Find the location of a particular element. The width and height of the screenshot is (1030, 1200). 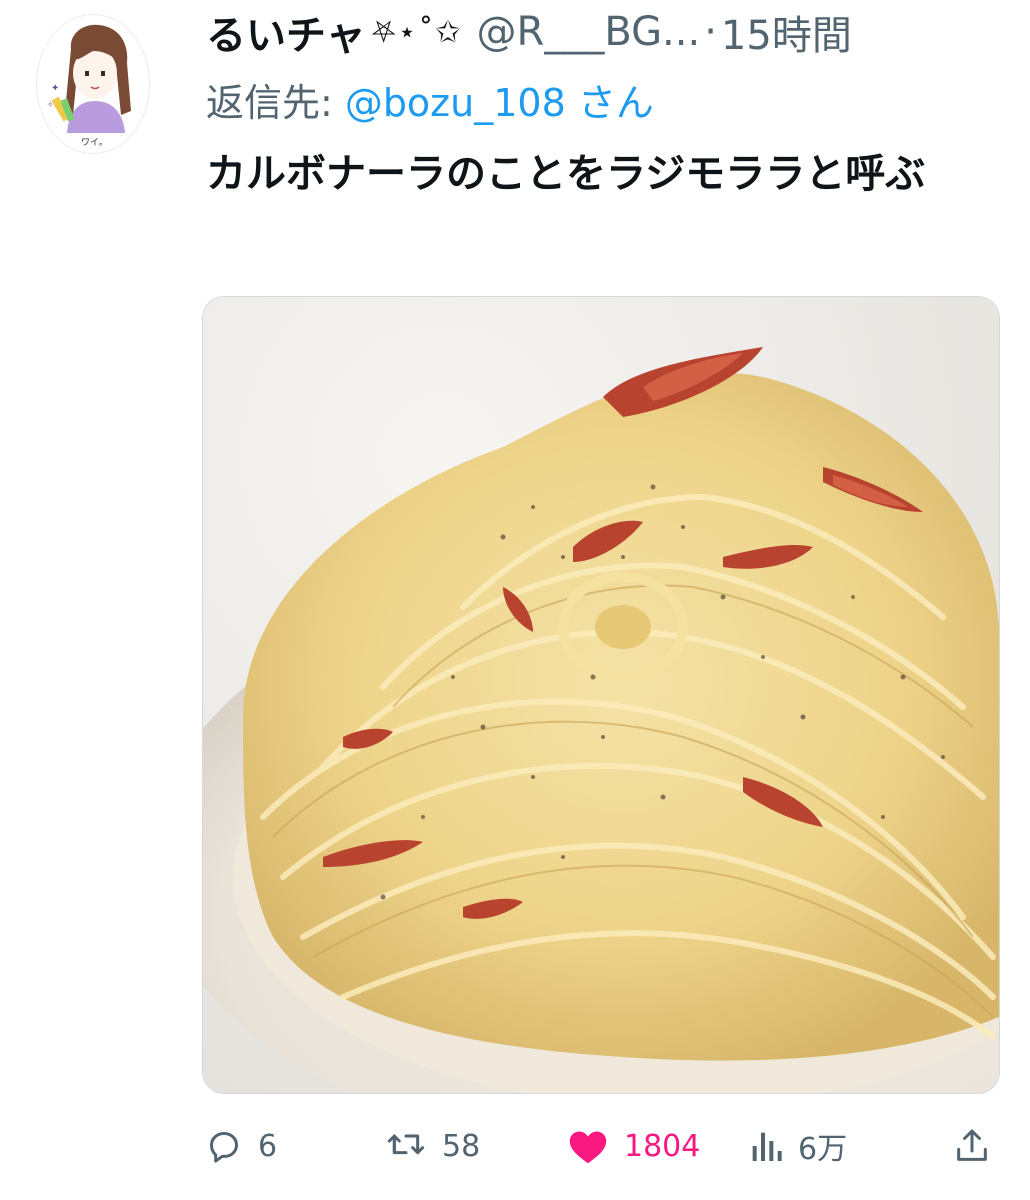

share-icon is located at coordinates (972, 1146).